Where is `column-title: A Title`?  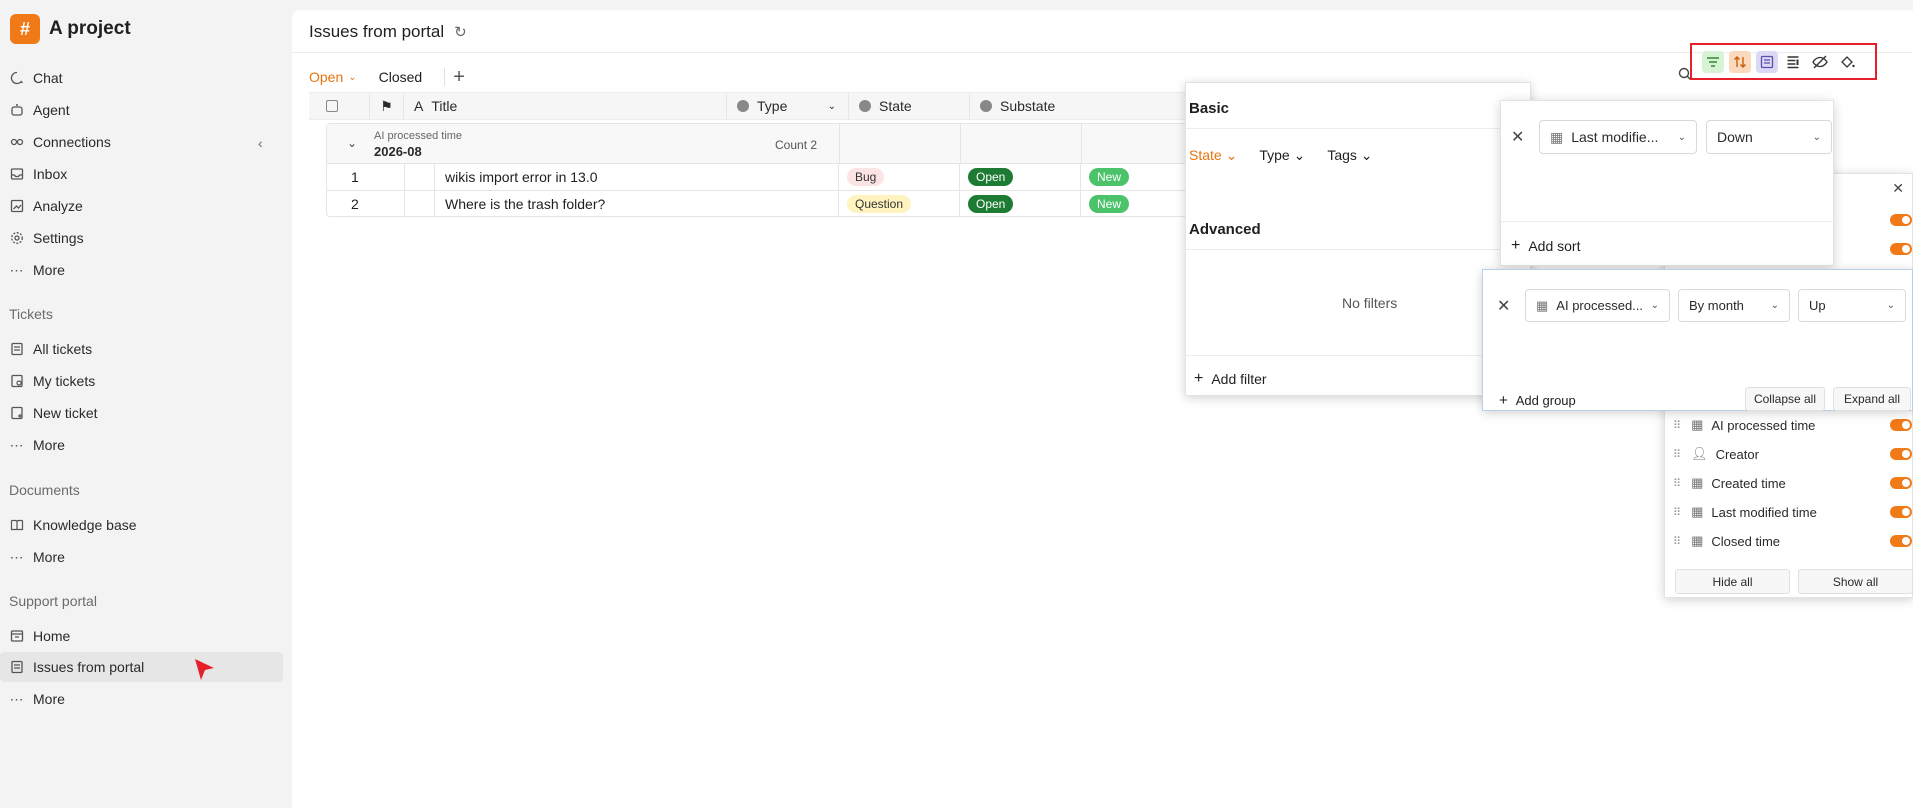 column-title: A Title is located at coordinates (565, 106).